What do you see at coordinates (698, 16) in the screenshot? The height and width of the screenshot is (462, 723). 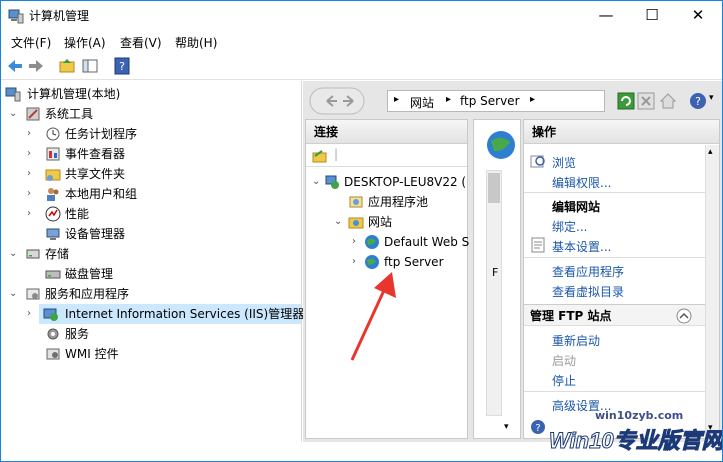 I see `close-button: ✕` at bounding box center [698, 16].